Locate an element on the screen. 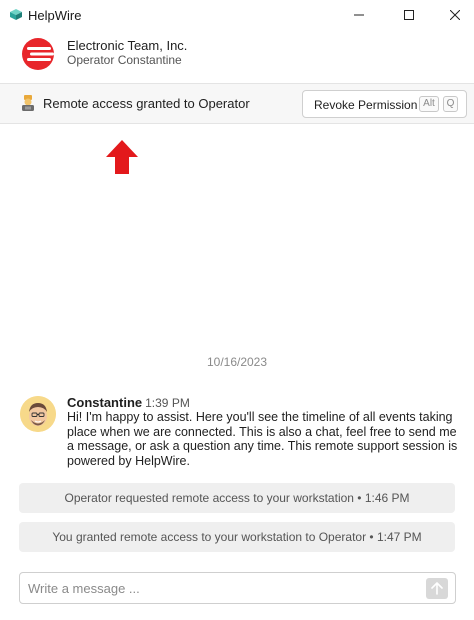 The image size is (474, 620). close-button is located at coordinates (453, 15).